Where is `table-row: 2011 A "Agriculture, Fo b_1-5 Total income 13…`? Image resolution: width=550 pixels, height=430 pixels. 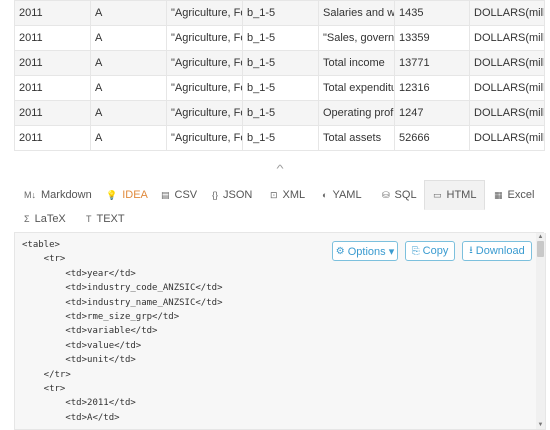
table-row: 2011 A "Agriculture, Fo b_1-5 Total income 13… is located at coordinates (279, 63).